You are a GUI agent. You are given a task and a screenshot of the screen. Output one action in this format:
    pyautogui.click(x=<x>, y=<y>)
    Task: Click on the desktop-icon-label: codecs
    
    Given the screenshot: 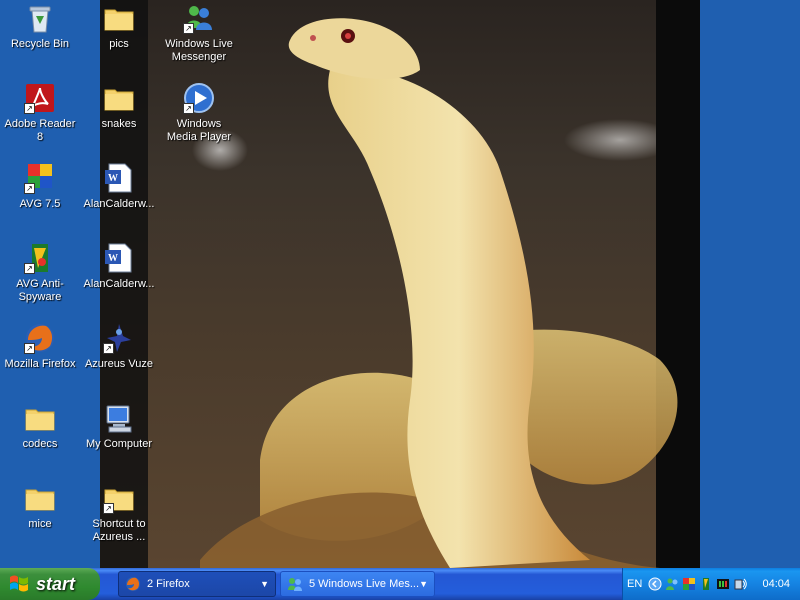 What is the action you would take?
    pyautogui.click(x=40, y=444)
    